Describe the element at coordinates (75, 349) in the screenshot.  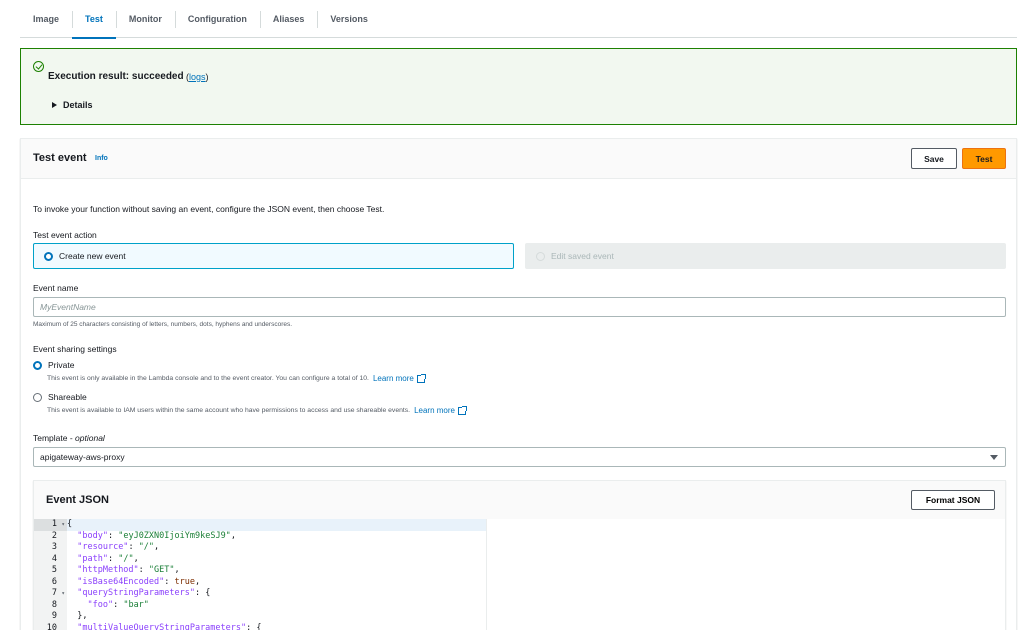
I see `event-sharing-label: Event sharing settings` at that location.